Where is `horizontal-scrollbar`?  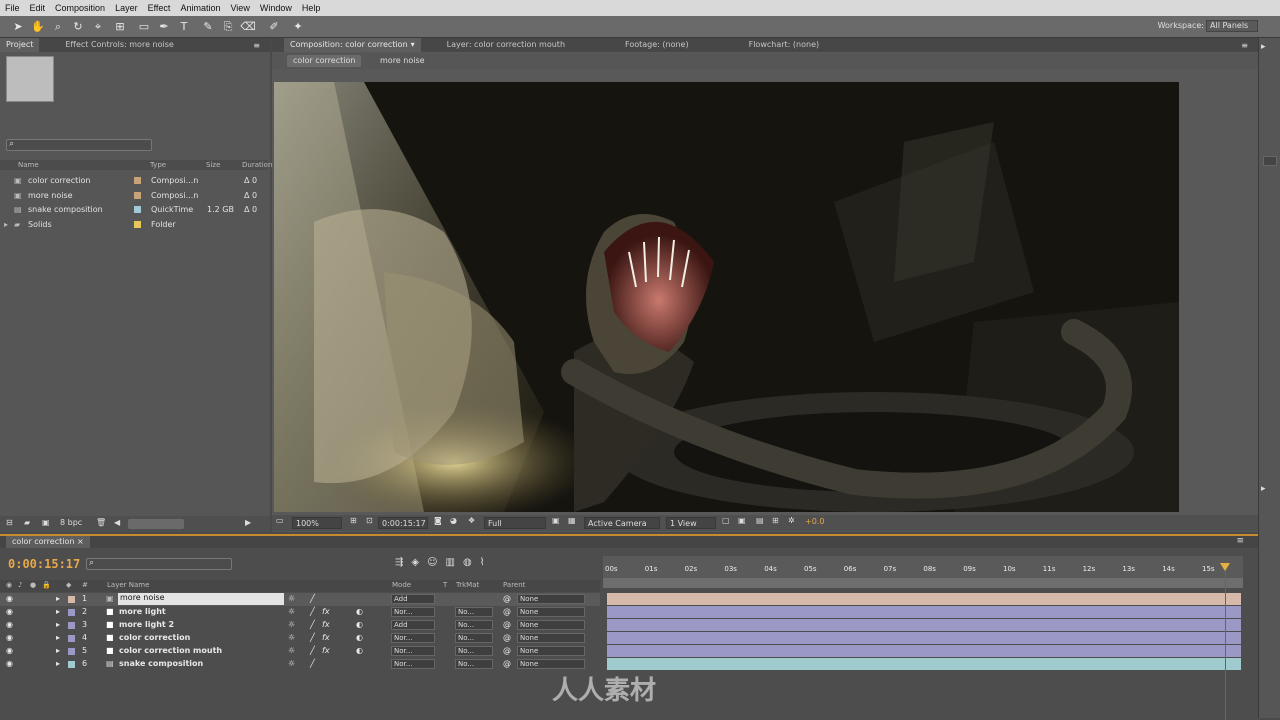
horizontal-scrollbar is located at coordinates (156, 524).